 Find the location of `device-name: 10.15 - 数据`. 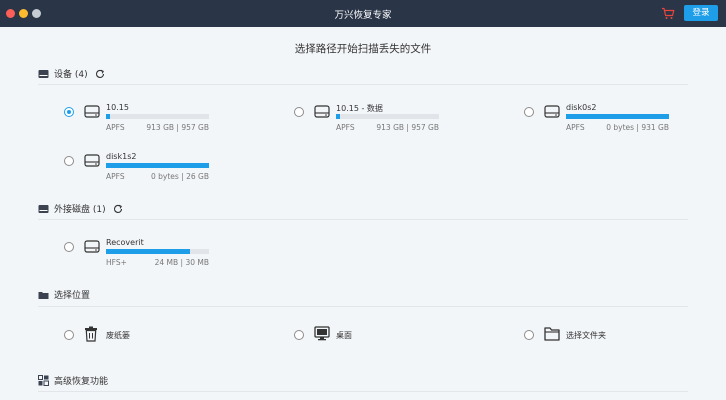

device-name: 10.15 - 数据 is located at coordinates (359, 108).